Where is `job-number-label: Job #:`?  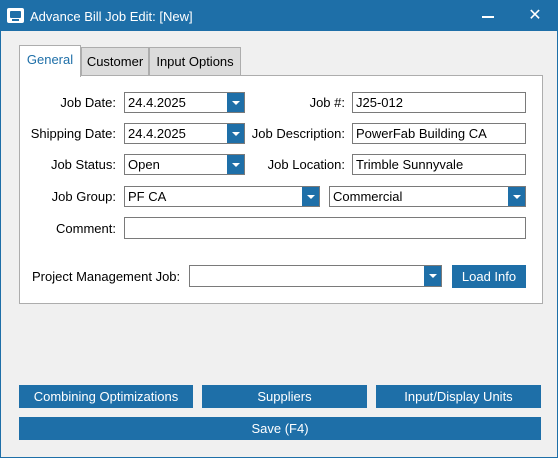 job-number-label: Job #: is located at coordinates (327, 102).